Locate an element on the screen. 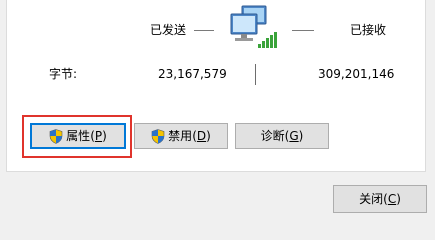 The width and height of the screenshot is (435, 240). received-label: 已接收 is located at coordinates (368, 30).